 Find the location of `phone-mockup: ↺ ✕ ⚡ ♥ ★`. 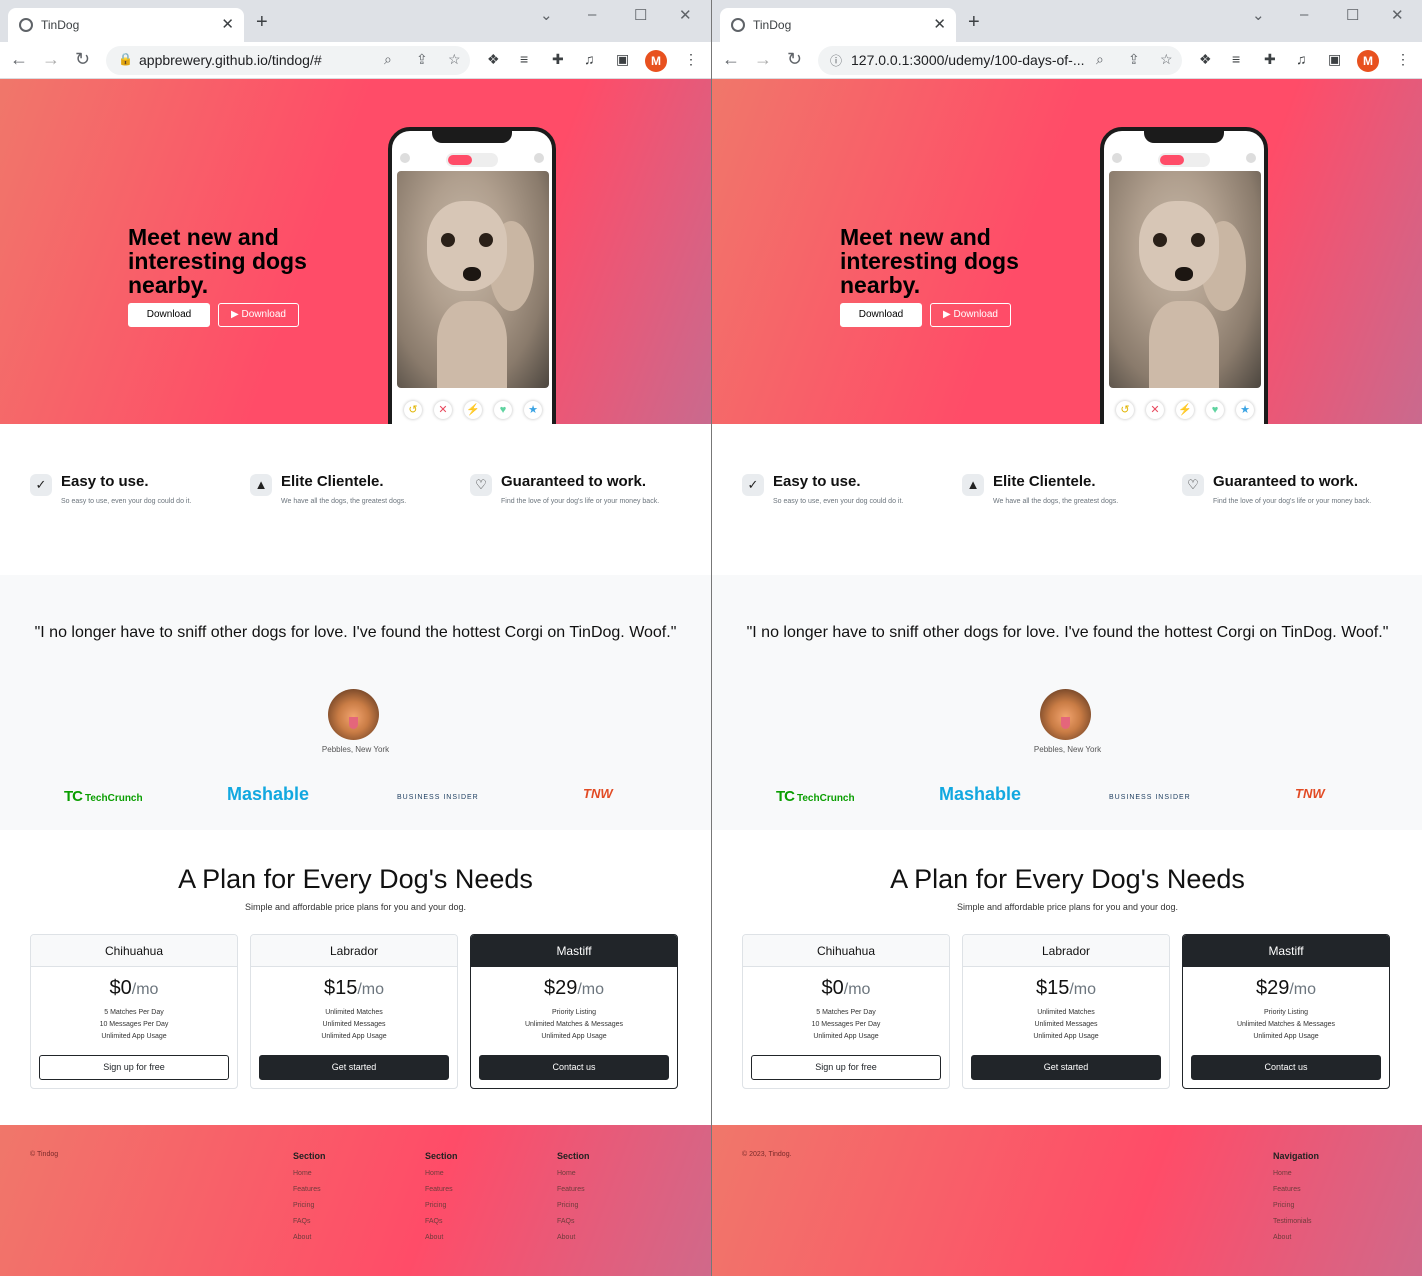

phone-mockup: ↺ ✕ ⚡ ♥ ★ is located at coordinates (1184, 275).